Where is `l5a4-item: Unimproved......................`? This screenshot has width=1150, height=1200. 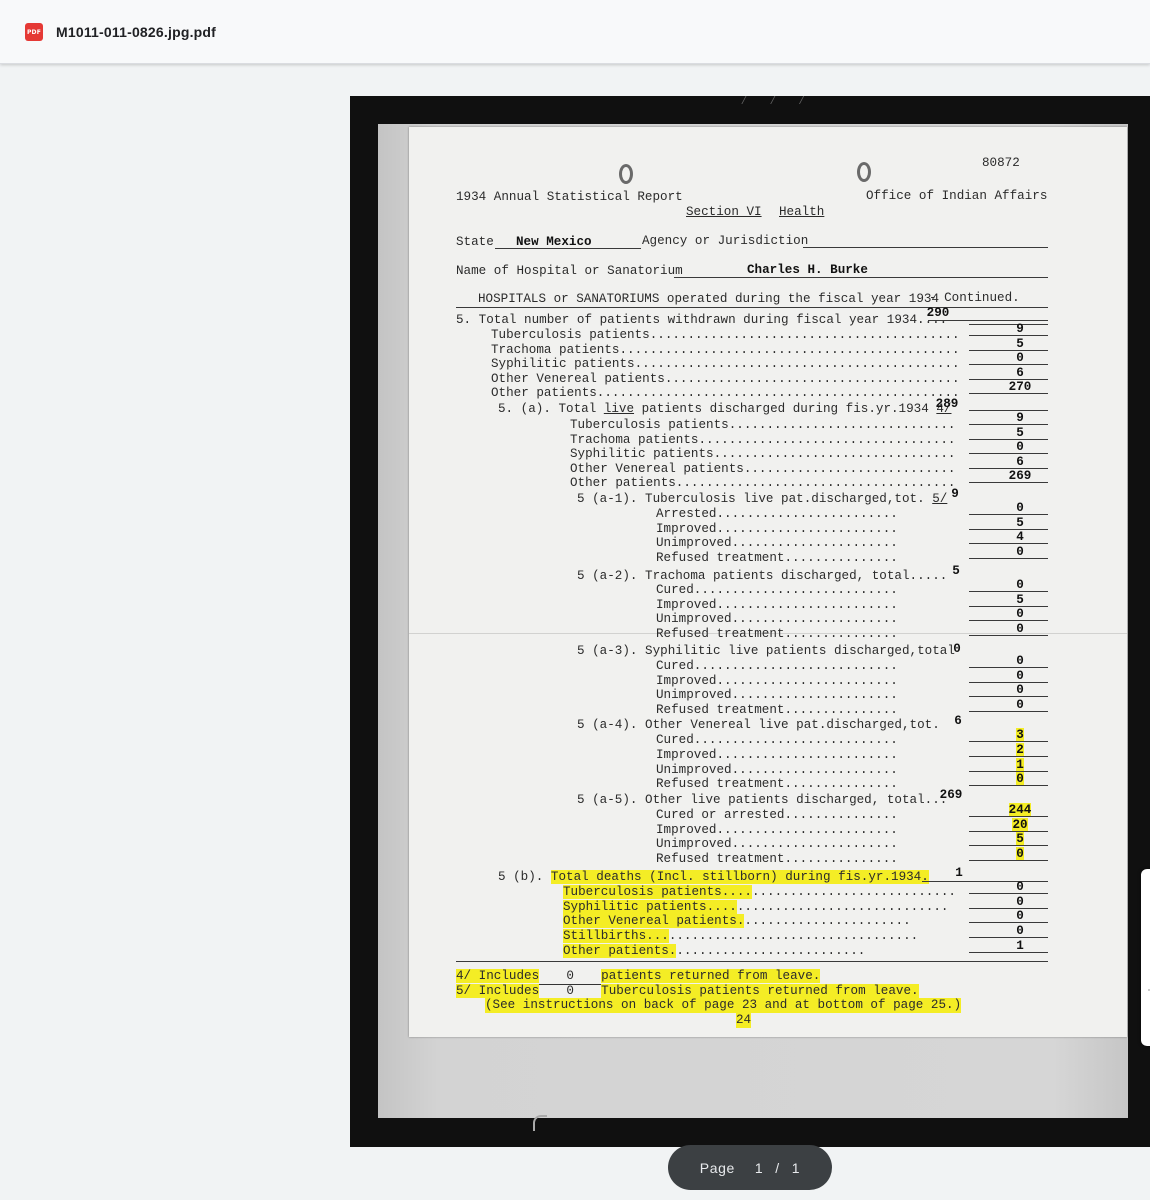
l5a4-item: Unimproved...................... is located at coordinates (777, 769).